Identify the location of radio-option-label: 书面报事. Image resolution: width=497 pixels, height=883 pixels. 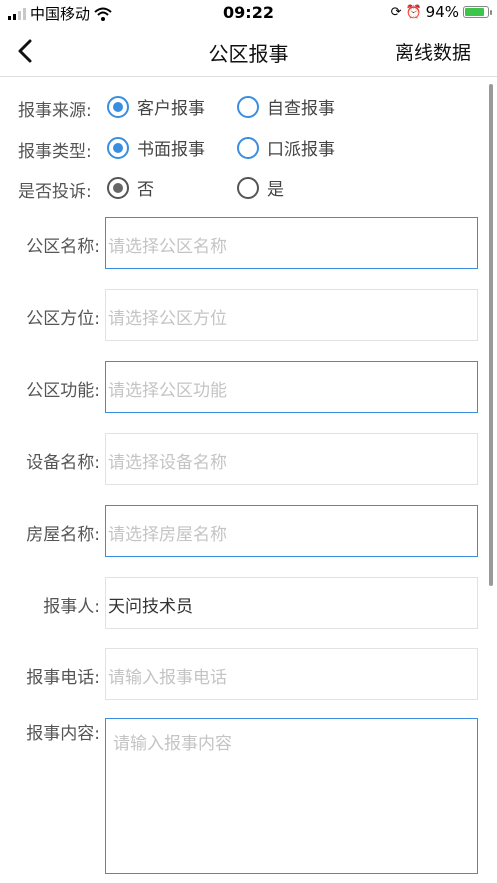
(171, 150).